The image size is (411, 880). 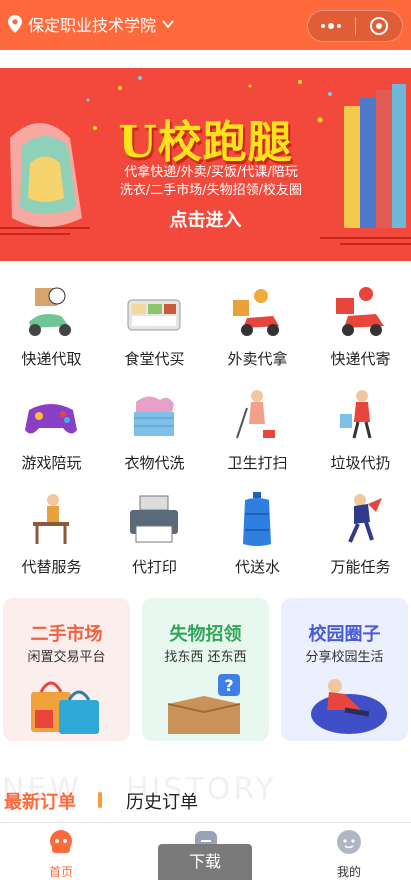 What do you see at coordinates (205, 862) in the screenshot?
I see `download-overlay-button: 下载` at bounding box center [205, 862].